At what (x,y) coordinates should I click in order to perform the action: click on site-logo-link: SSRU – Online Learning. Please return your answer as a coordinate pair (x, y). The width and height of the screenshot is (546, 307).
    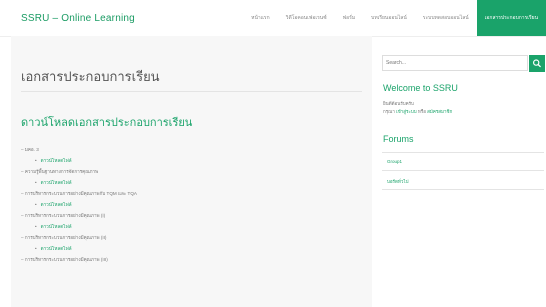
    Looking at the image, I should click on (78, 18).